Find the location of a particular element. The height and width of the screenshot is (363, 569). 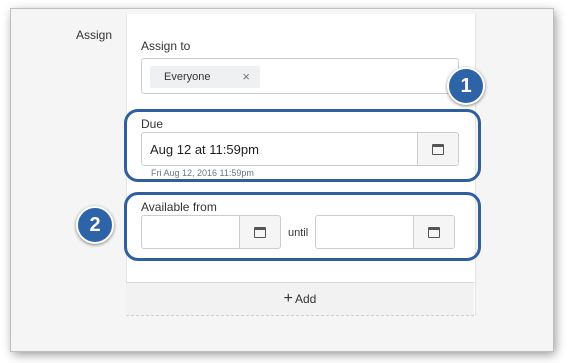

add-button-label: Add is located at coordinates (305, 299).